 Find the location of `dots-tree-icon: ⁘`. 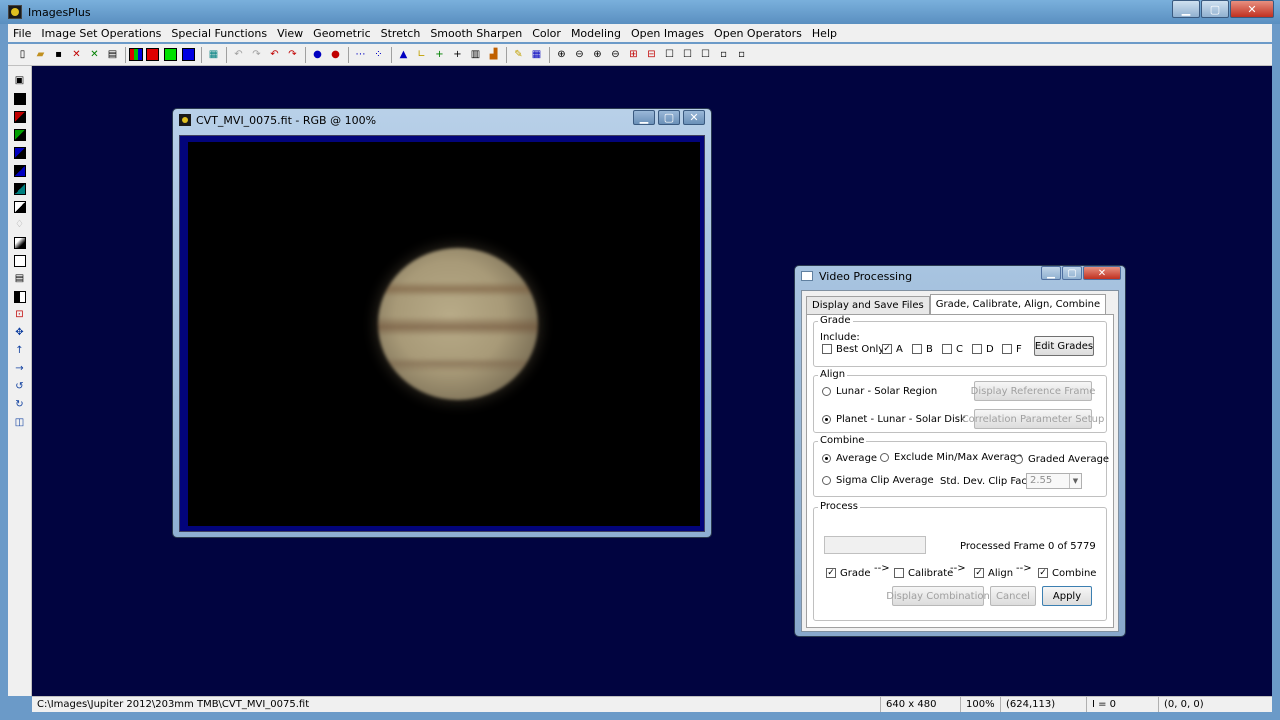

dots-tree-icon: ⁘ is located at coordinates (378, 54).